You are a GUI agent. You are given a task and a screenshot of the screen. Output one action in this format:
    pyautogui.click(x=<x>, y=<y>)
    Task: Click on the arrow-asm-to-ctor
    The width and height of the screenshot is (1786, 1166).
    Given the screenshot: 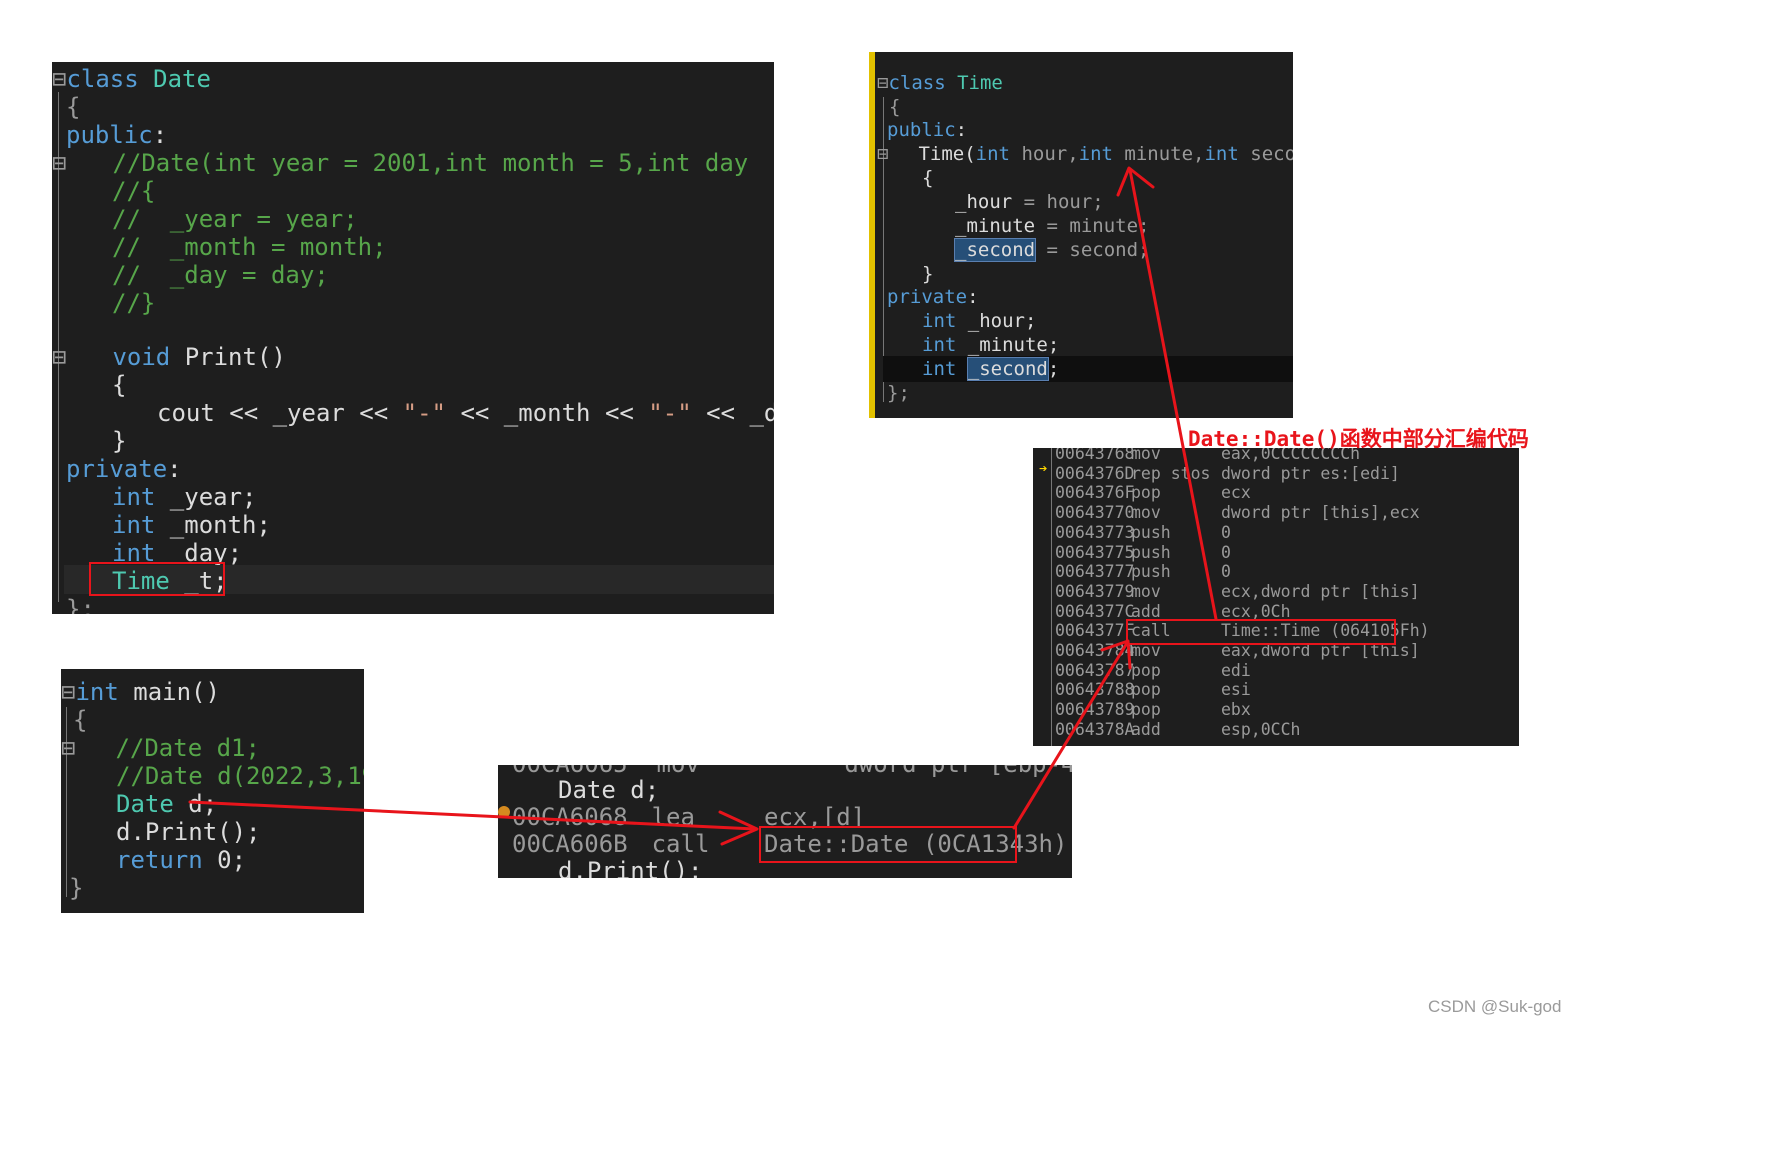 What is the action you would take?
    pyautogui.click(x=1070, y=735)
    